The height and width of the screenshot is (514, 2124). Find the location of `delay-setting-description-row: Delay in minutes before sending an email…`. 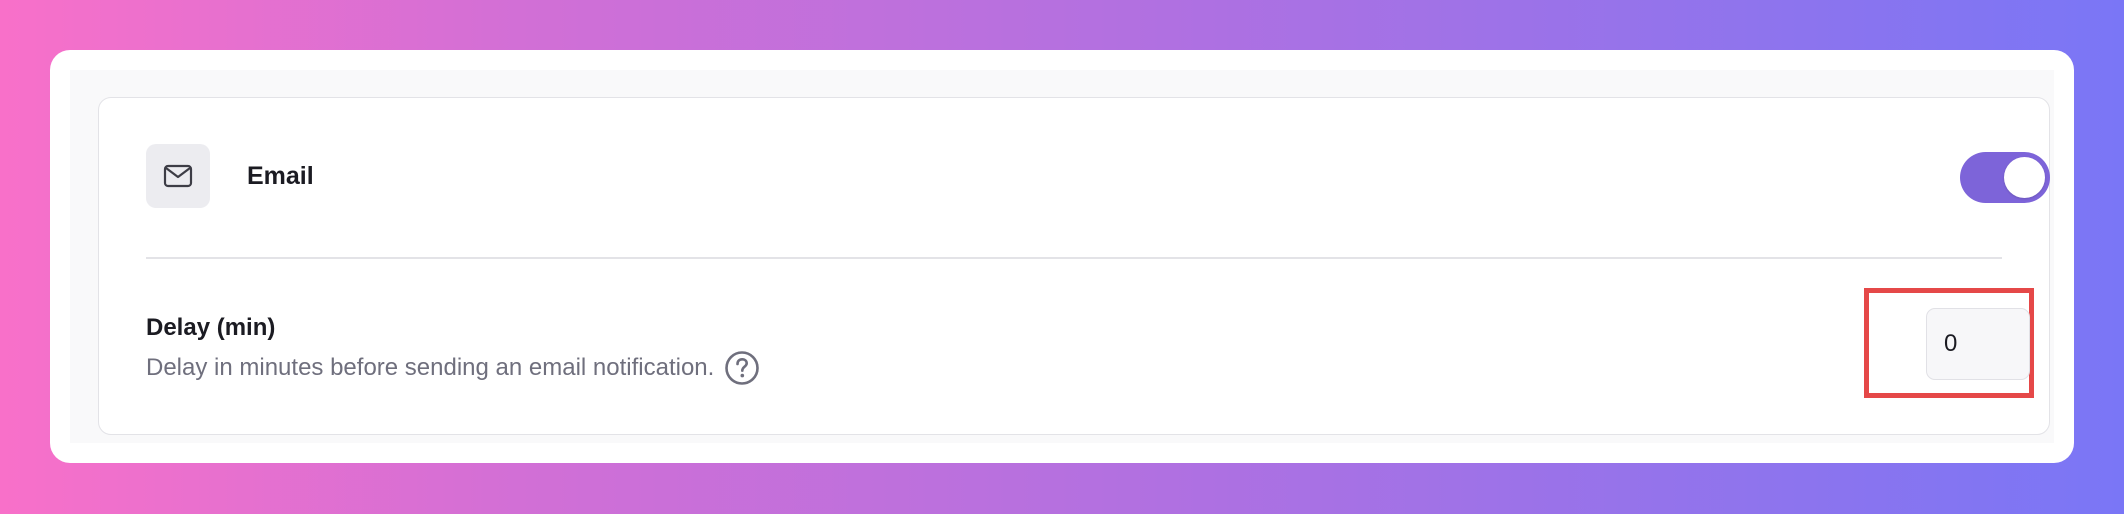

delay-setting-description-row: Delay in minutes before sending an email… is located at coordinates (453, 368).